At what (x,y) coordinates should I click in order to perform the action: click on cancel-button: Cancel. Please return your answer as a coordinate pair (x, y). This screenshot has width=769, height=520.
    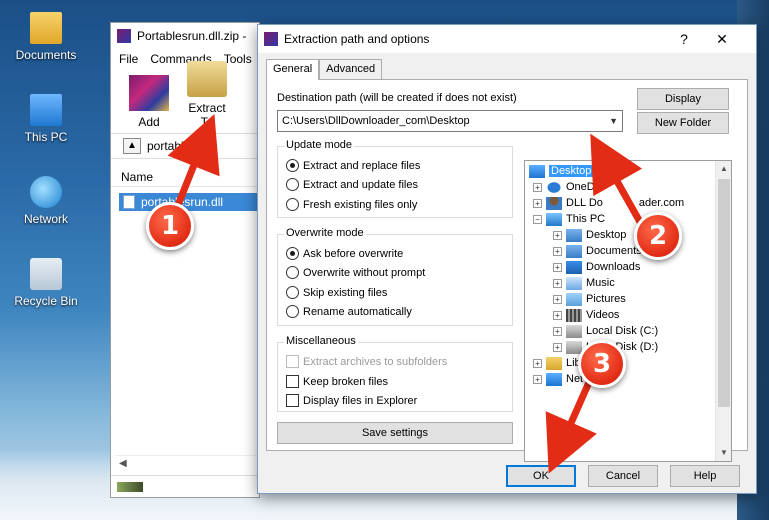
    Looking at the image, I should click on (623, 476).